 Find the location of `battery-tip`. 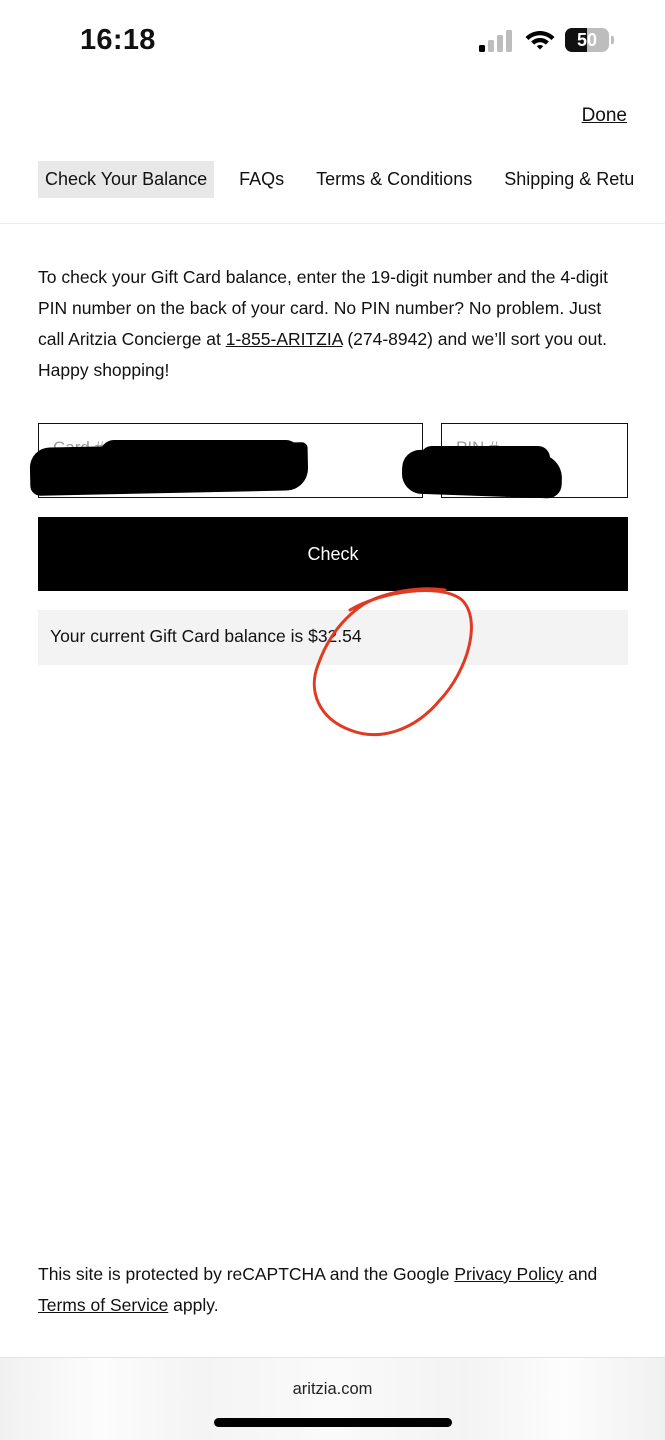

battery-tip is located at coordinates (612, 40).